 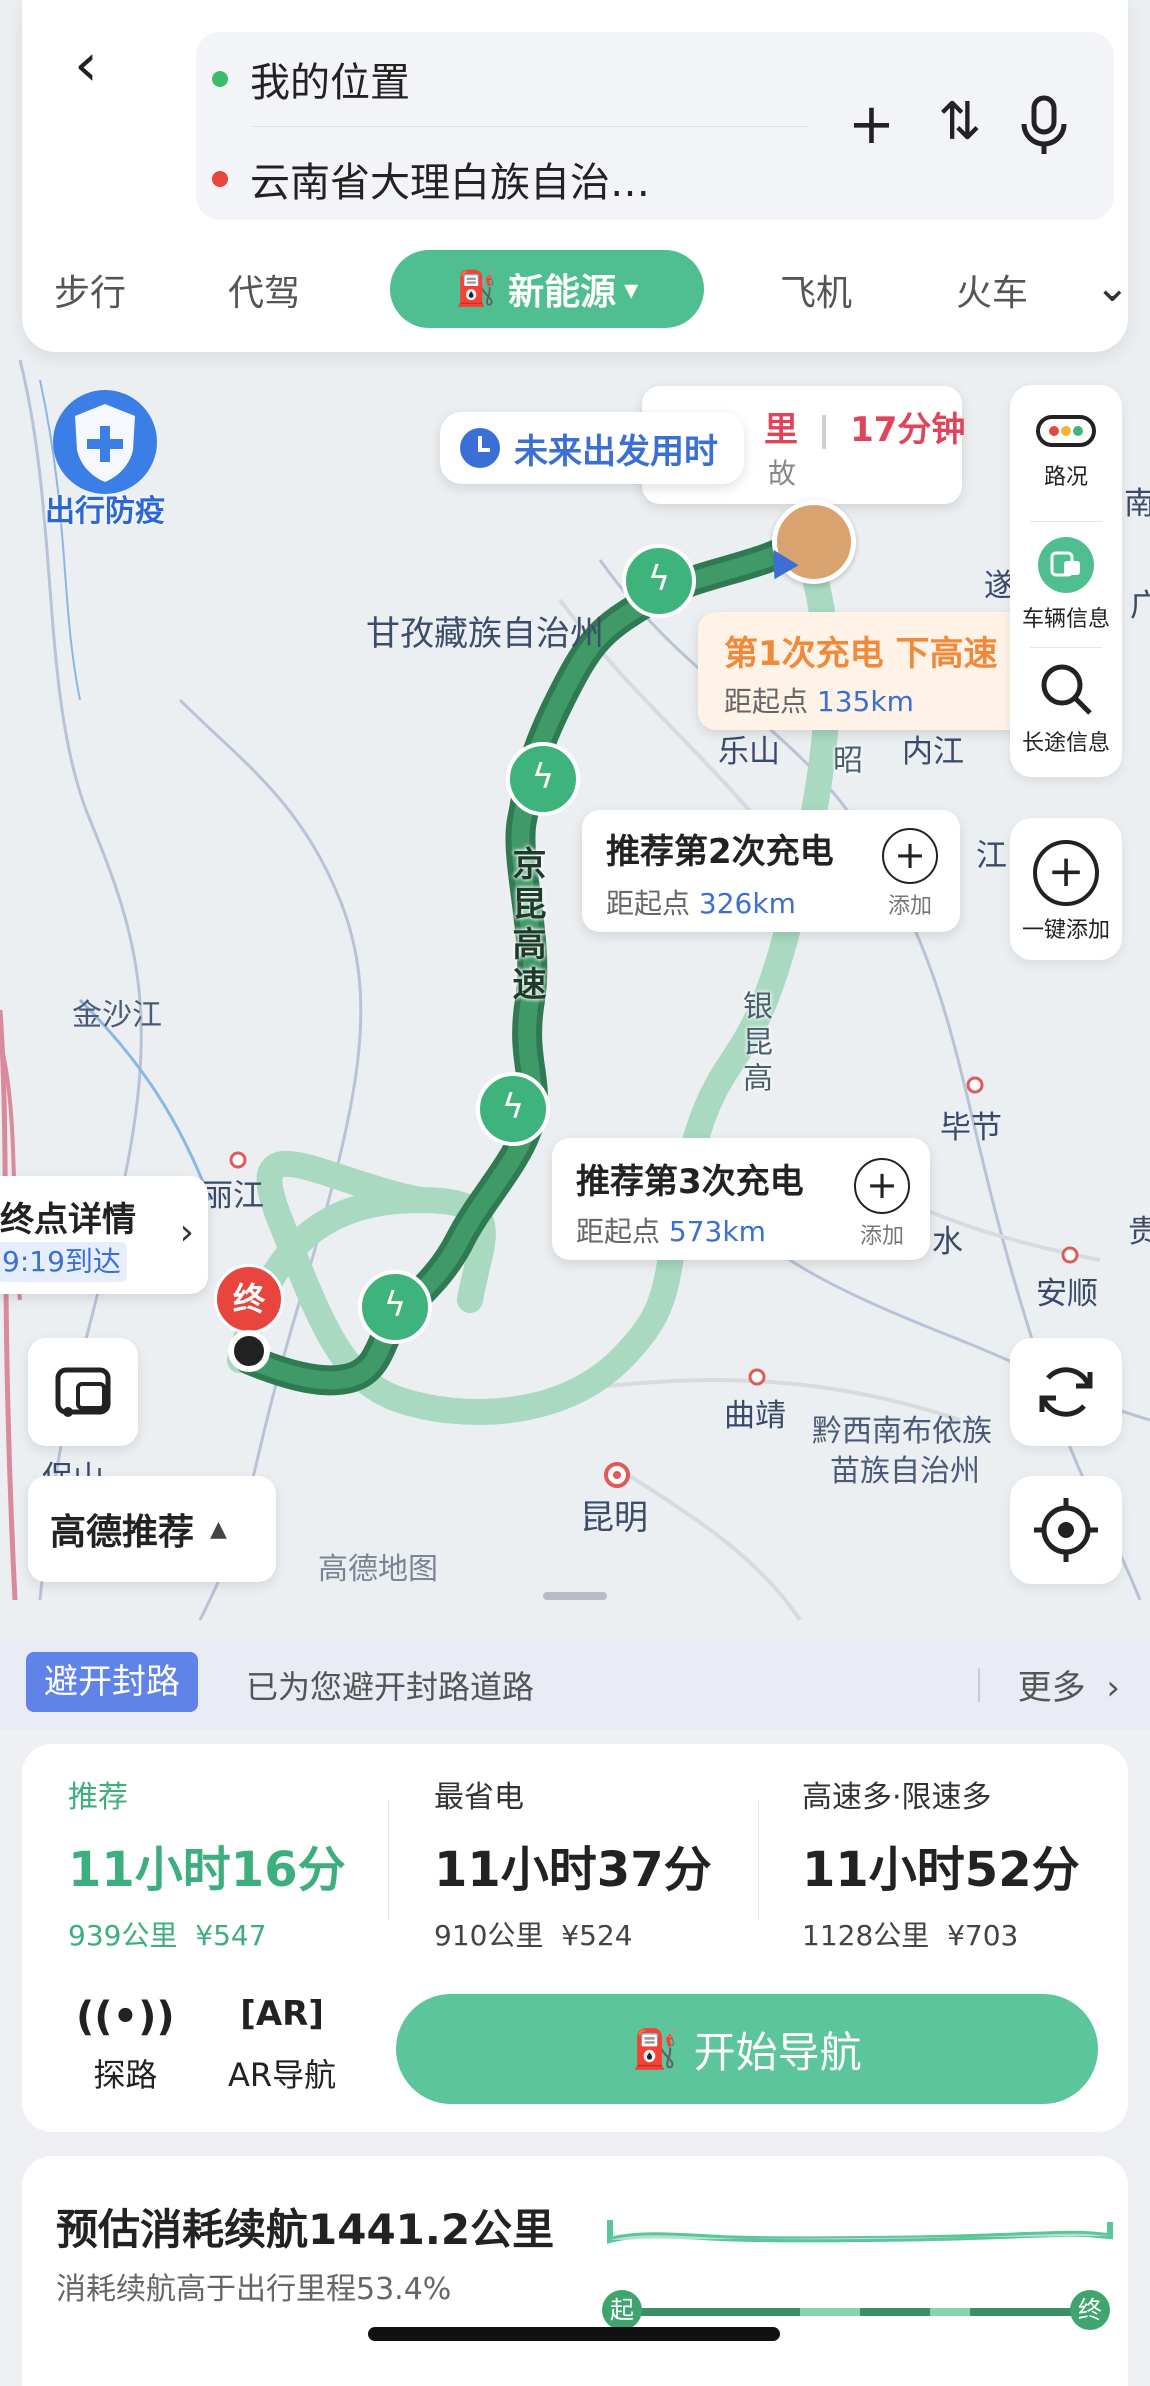 I want to click on chevron-down-icon: ⌄, so click(x=1112, y=286).